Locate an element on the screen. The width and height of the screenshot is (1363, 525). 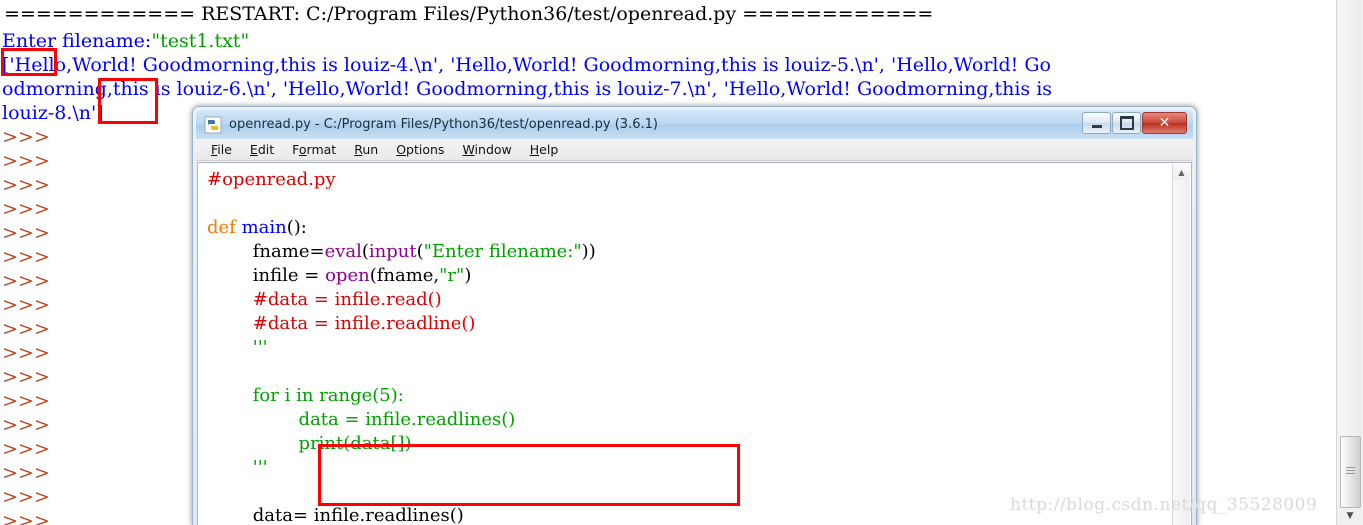
code-line: #data = infile.readline() is located at coordinates (401, 324).